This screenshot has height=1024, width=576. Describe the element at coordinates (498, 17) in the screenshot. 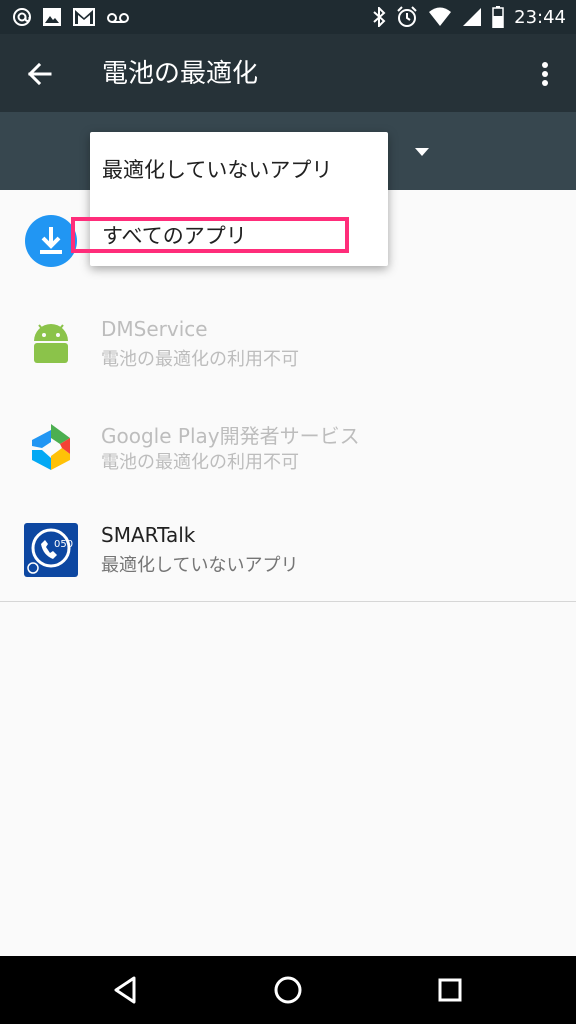

I see `battery-icon` at that location.